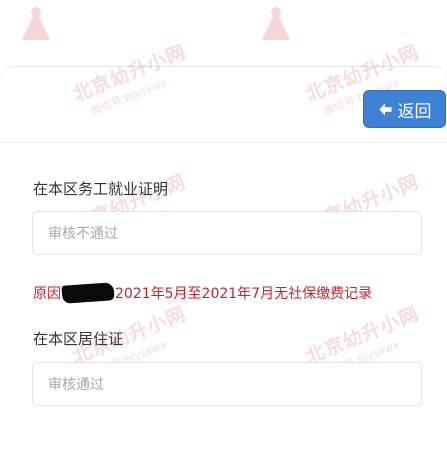  Describe the element at coordinates (227, 384) in the screenshot. I see `residence-permit-status-field: 审核通过` at that location.